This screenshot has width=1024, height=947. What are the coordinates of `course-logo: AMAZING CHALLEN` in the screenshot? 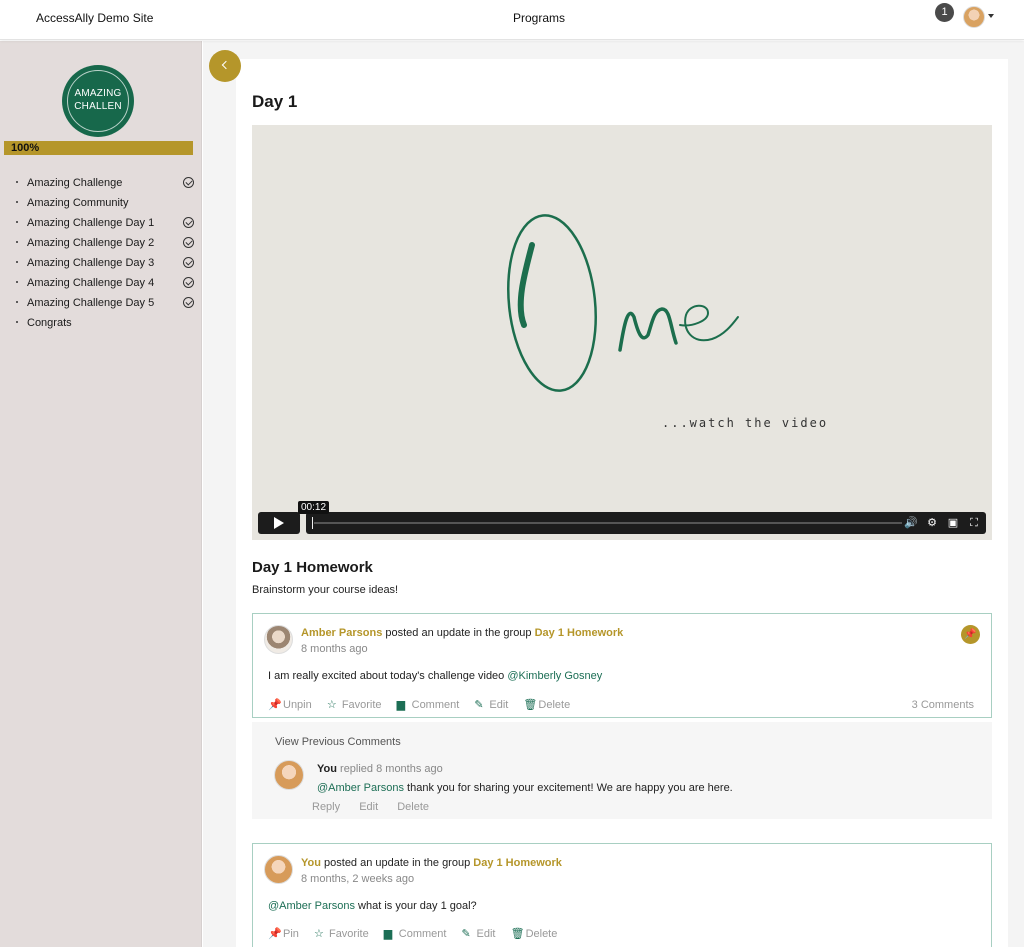 It's located at (98, 101).